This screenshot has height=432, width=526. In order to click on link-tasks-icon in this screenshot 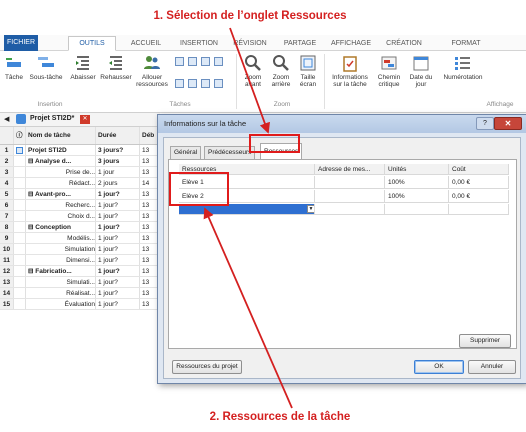, I will do `click(179, 61)`.